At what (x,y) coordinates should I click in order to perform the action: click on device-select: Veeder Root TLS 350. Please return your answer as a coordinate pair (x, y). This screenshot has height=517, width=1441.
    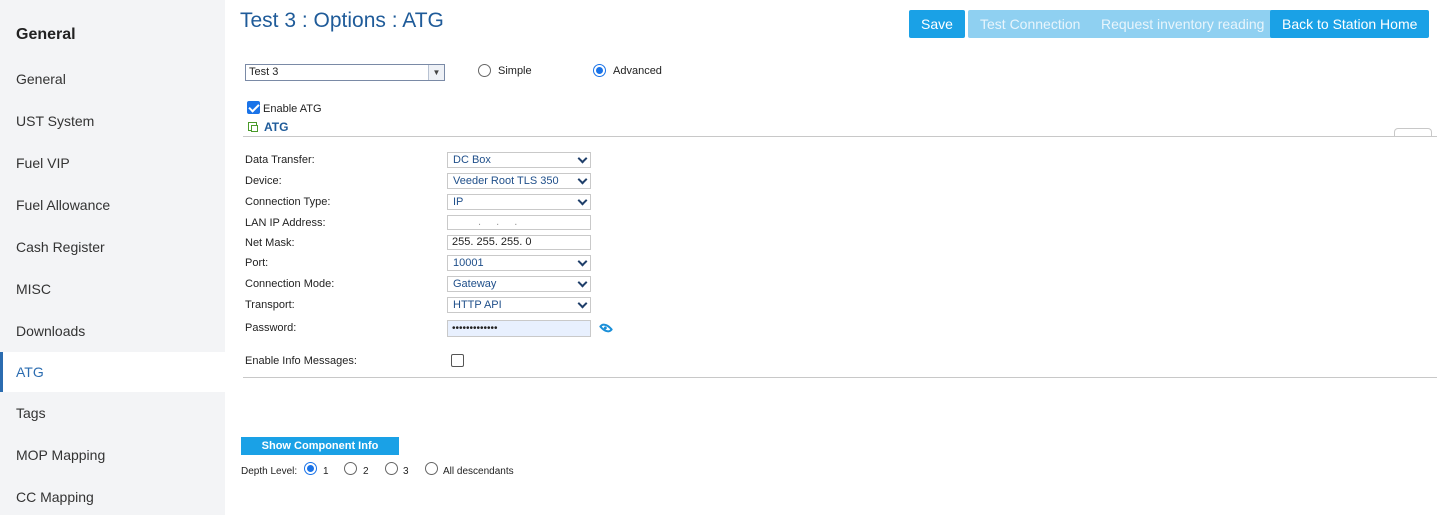
    Looking at the image, I should click on (519, 181).